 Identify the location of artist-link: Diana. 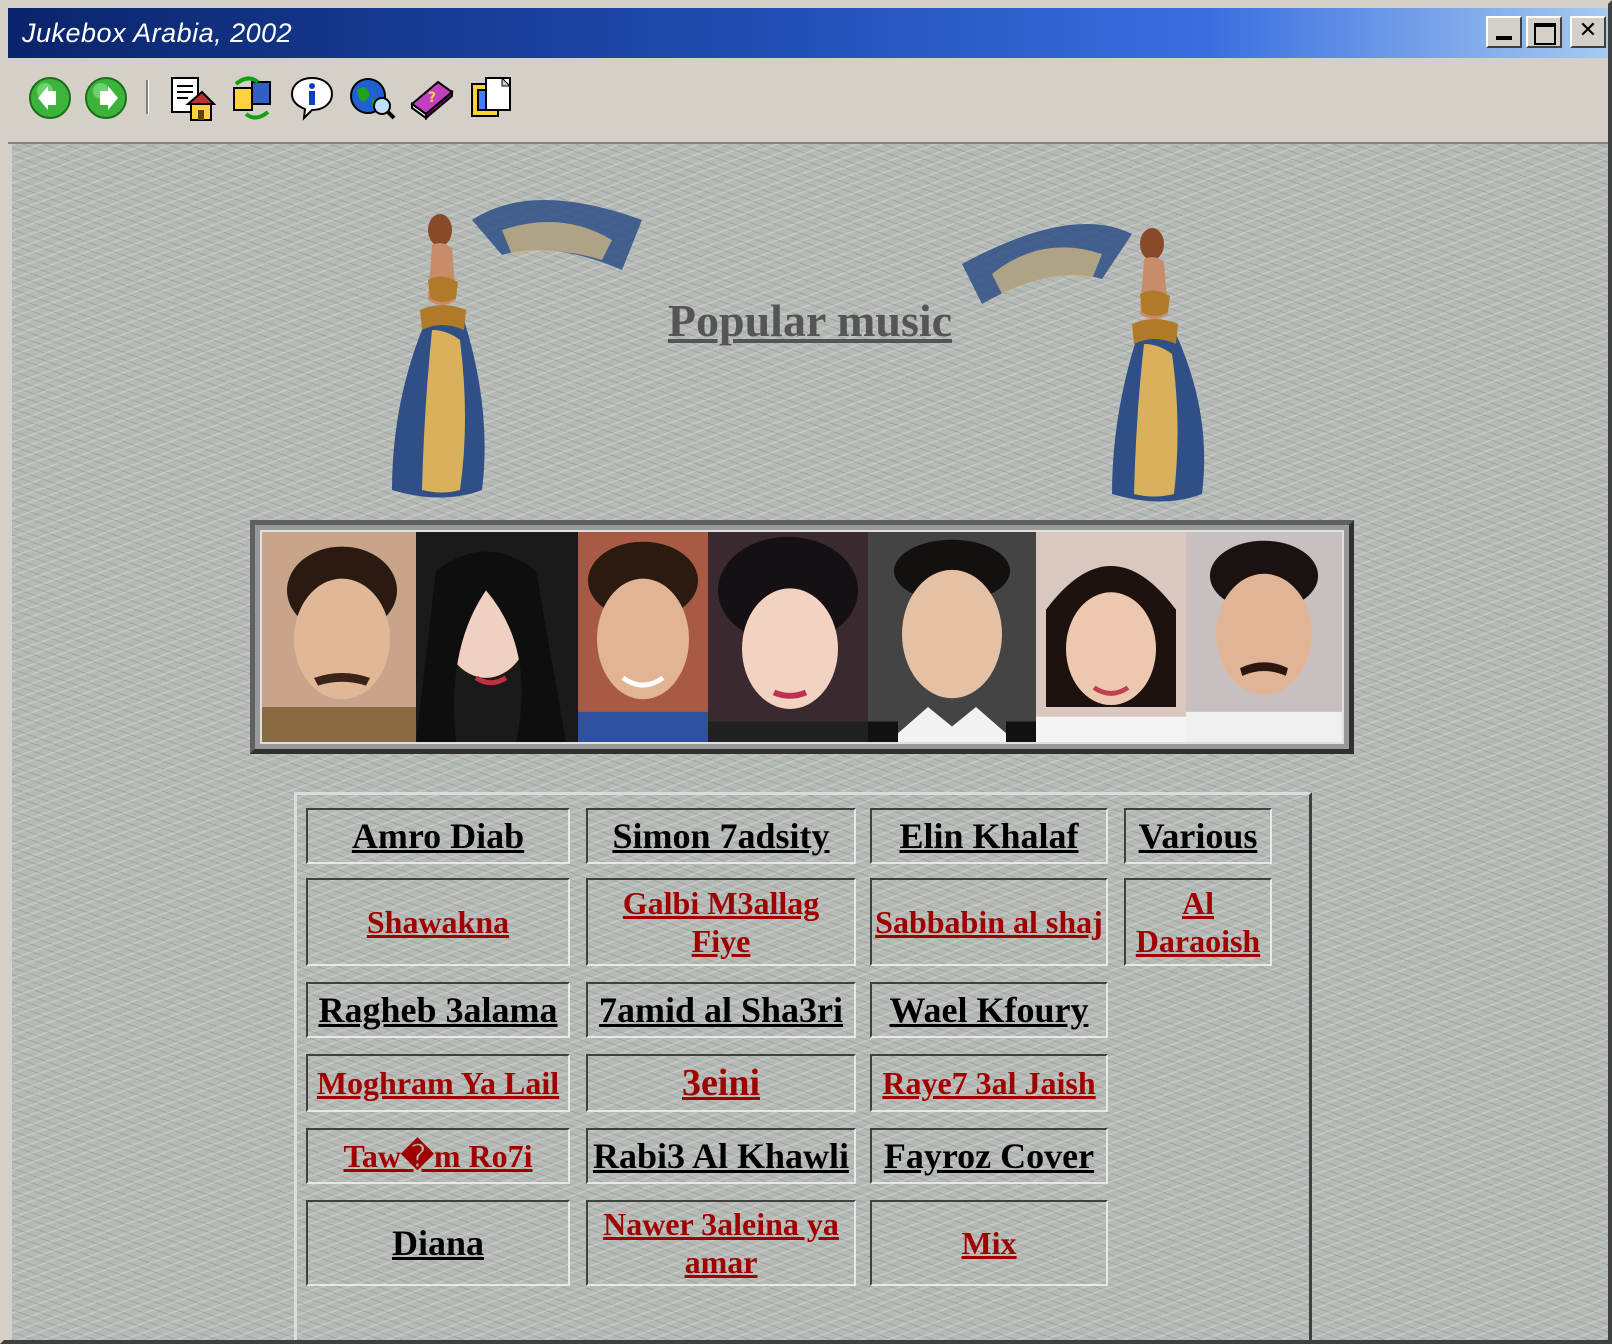
(438, 1243).